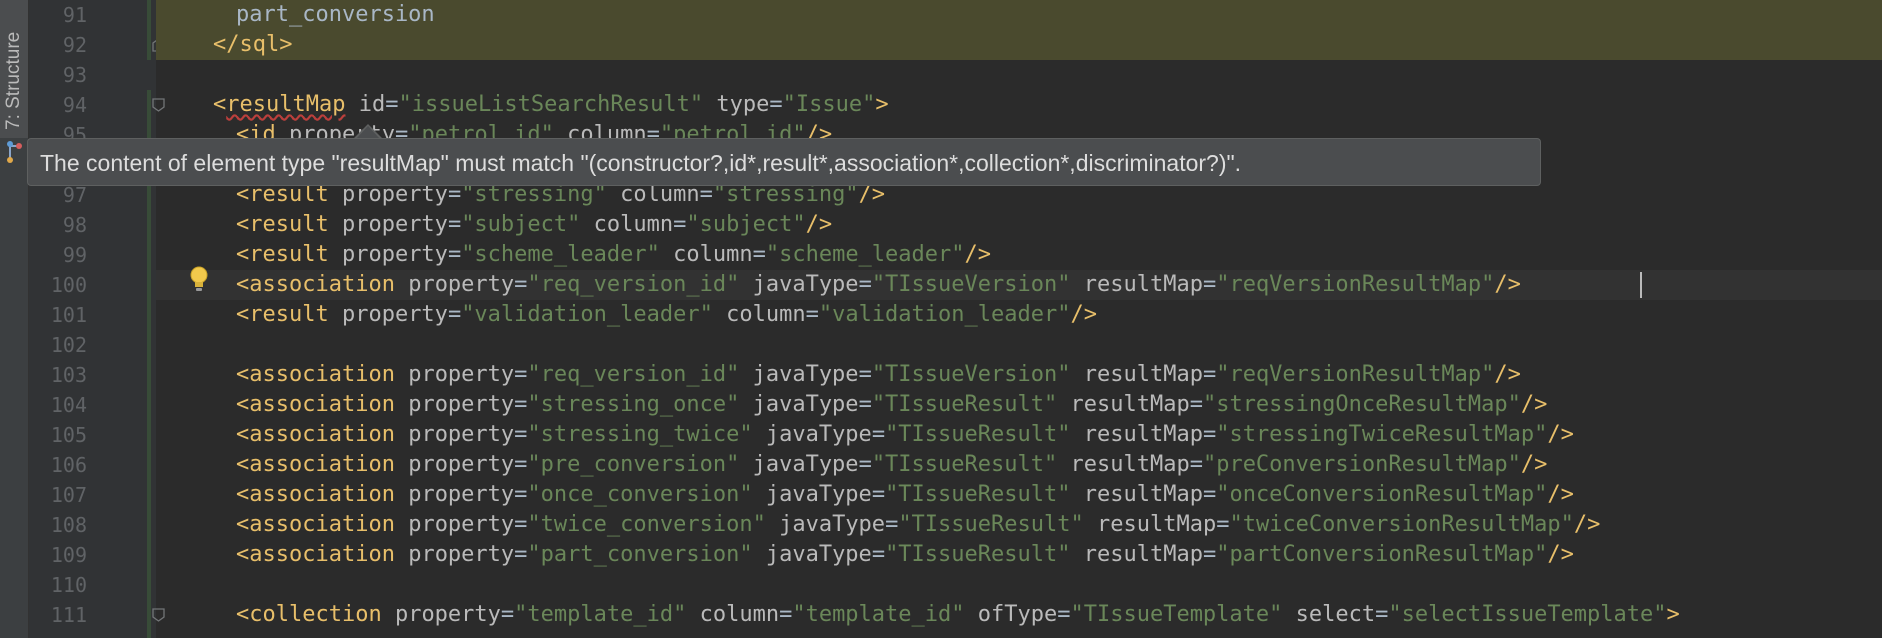 The height and width of the screenshot is (638, 1882). I want to click on code-token: "twice_conversion", so click(646, 524).